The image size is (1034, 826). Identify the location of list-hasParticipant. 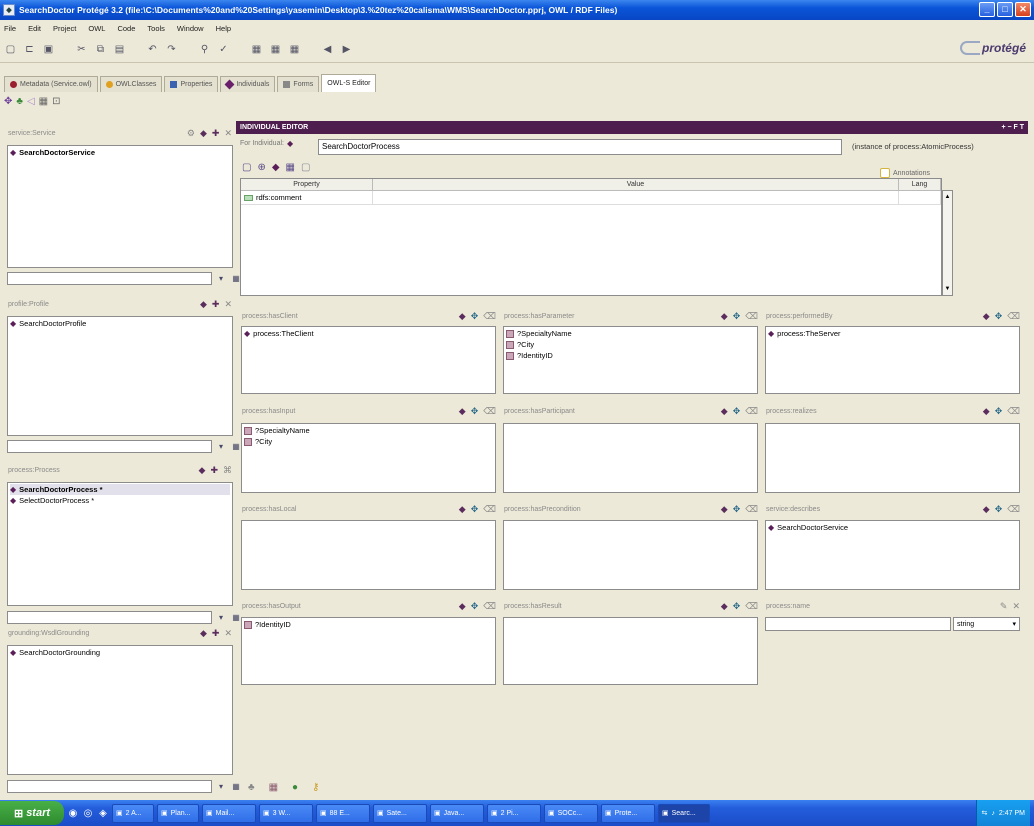
(630, 458).